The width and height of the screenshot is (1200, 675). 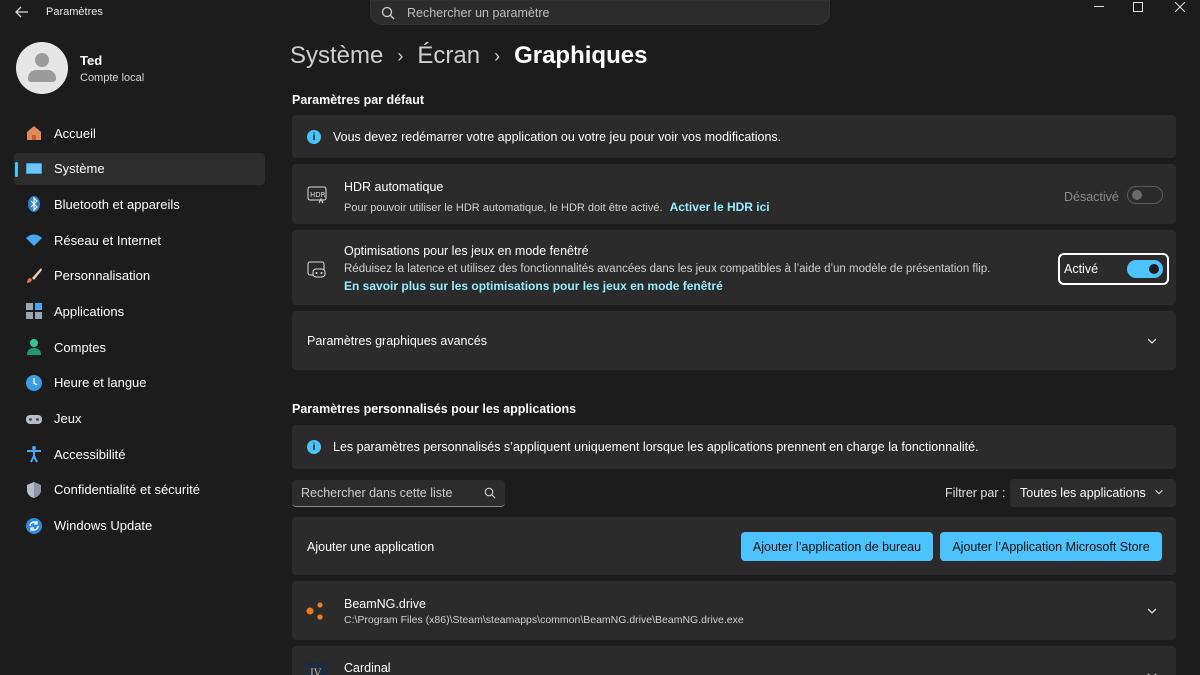 I want to click on sidebar-item-jeux: Jeux, so click(x=139, y=419).